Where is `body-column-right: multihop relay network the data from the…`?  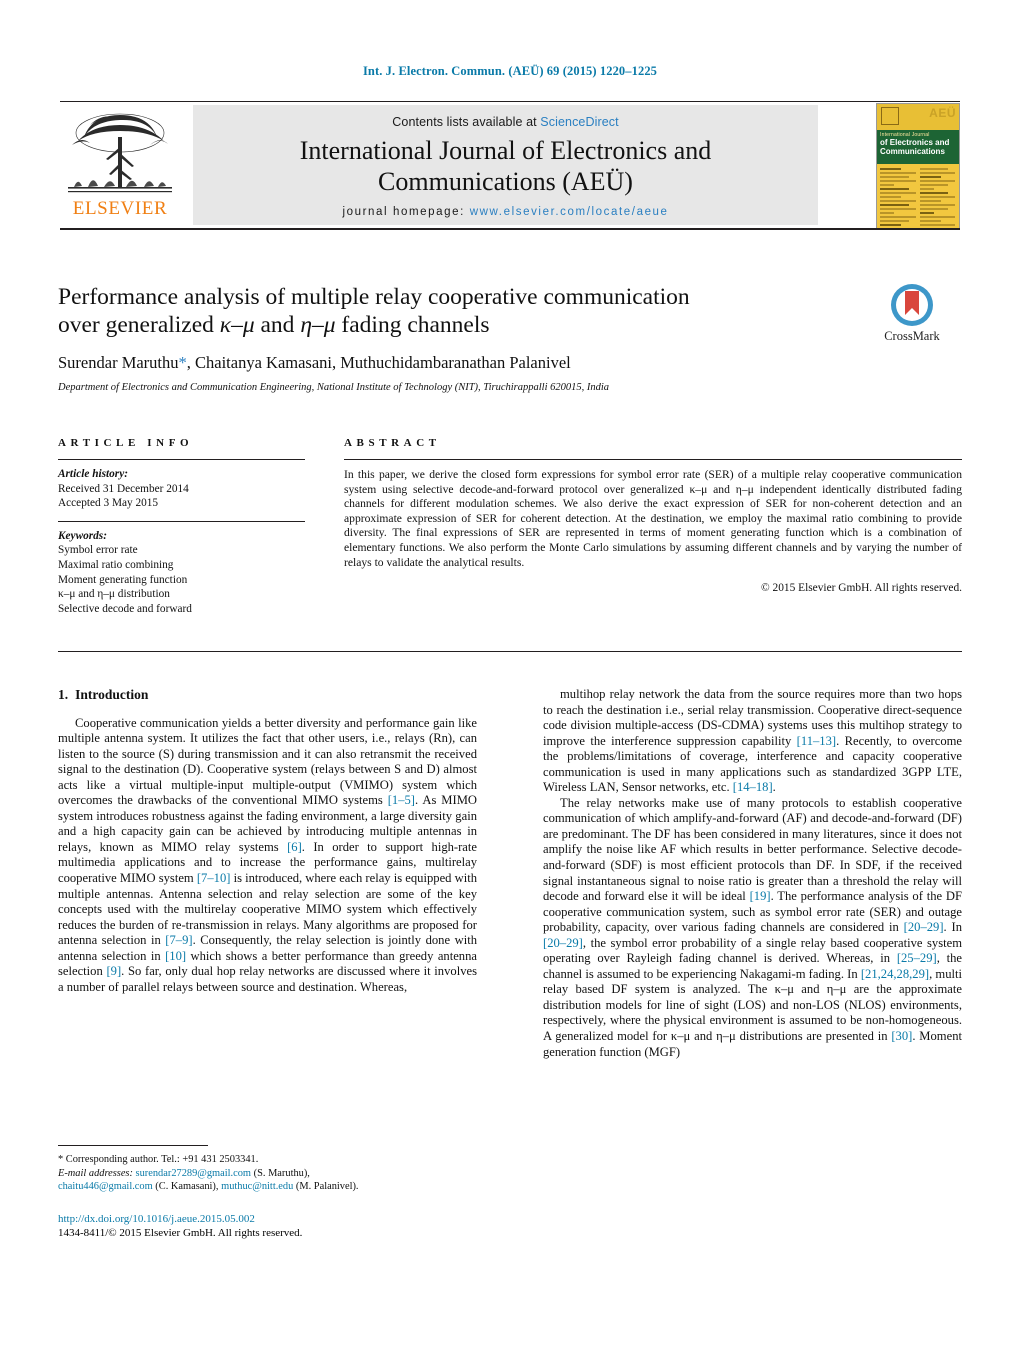
body-column-right: multihop relay network the data from the… is located at coordinates (752, 873).